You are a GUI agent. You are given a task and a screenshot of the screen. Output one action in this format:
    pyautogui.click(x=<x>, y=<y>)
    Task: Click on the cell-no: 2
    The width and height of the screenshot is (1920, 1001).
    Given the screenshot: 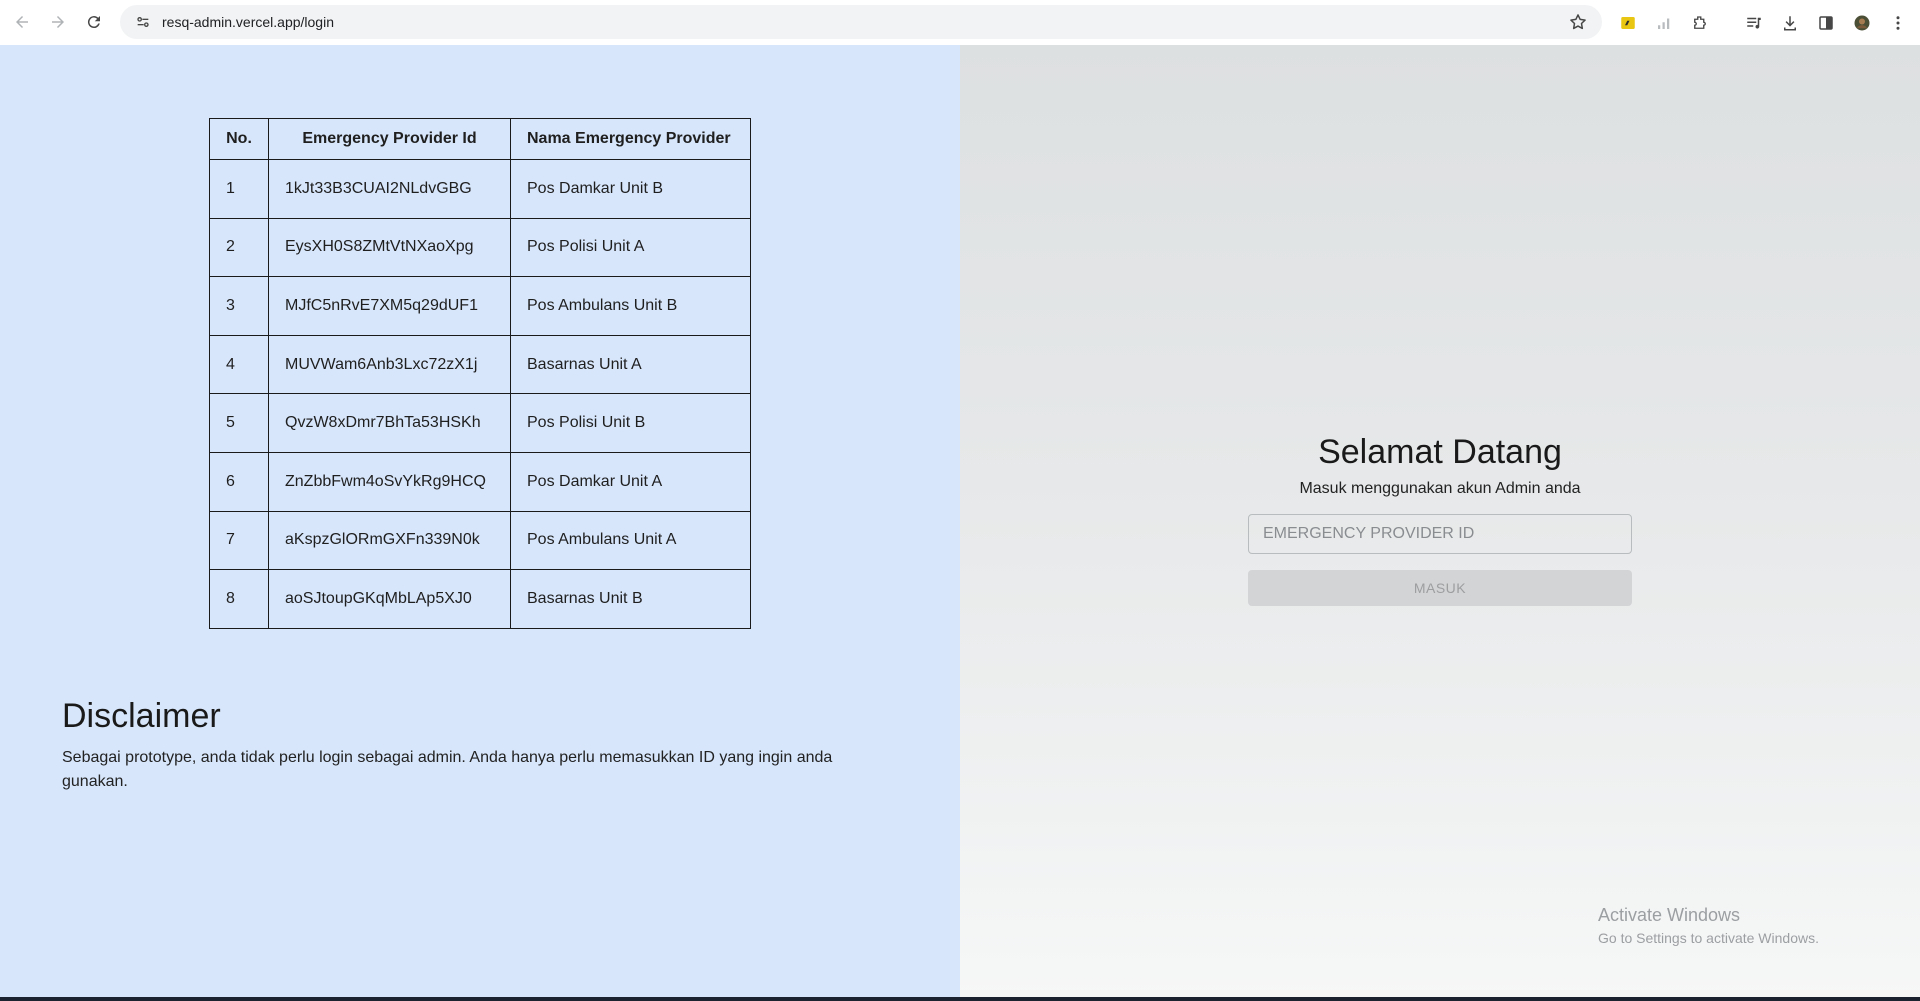 What is the action you would take?
    pyautogui.click(x=239, y=247)
    